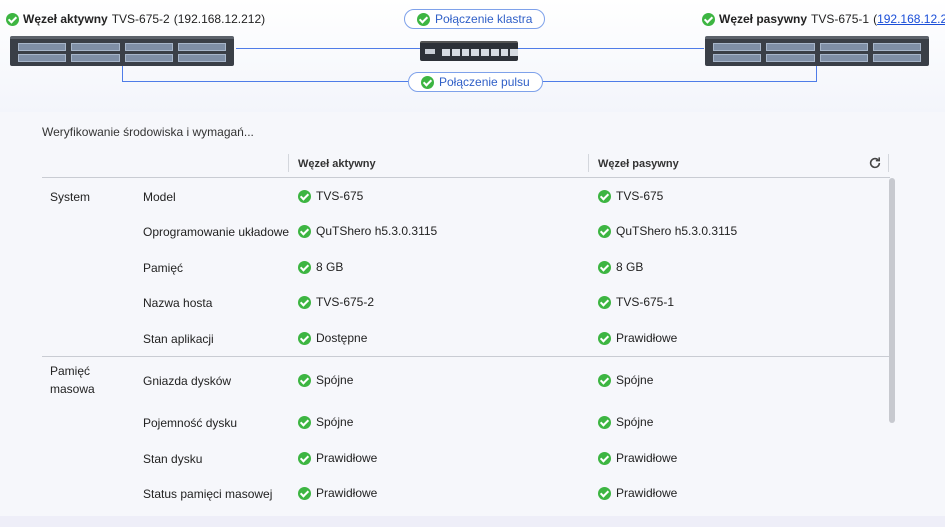 The width and height of the screenshot is (945, 527). I want to click on table-cell: Stan dysku, so click(173, 459).